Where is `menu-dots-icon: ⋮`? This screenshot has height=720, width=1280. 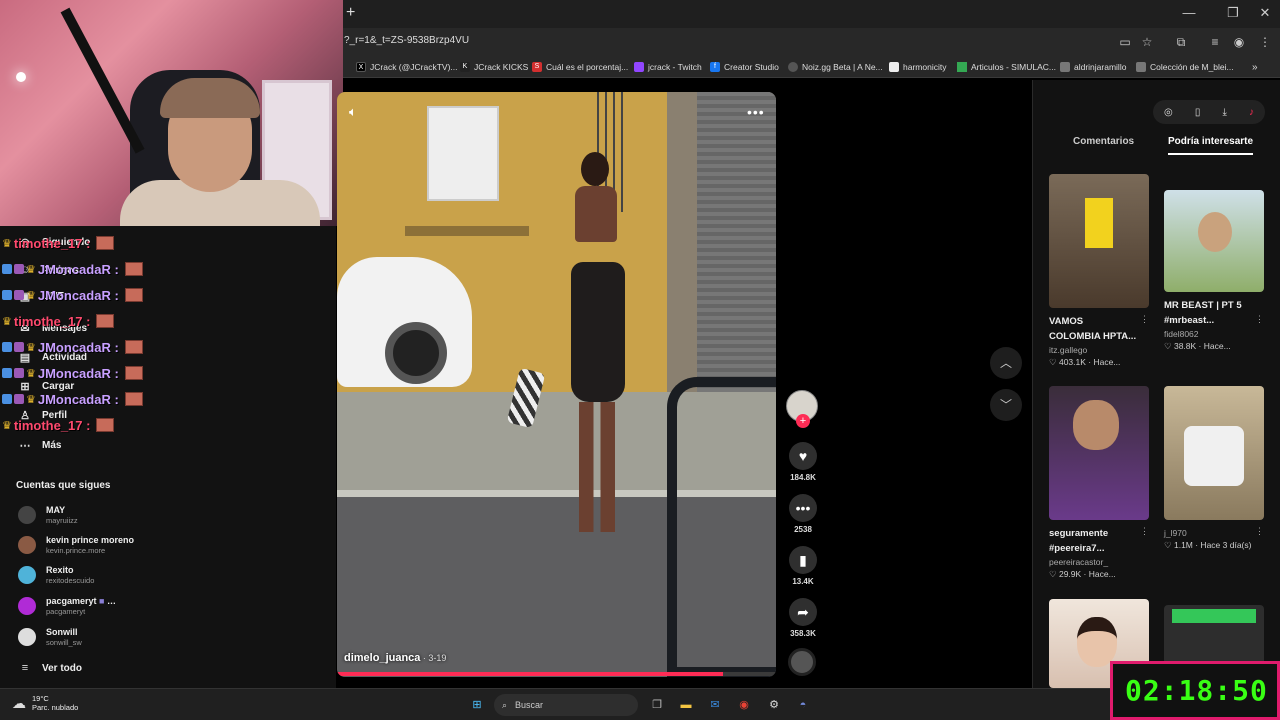 menu-dots-icon: ⋮ is located at coordinates (1265, 42).